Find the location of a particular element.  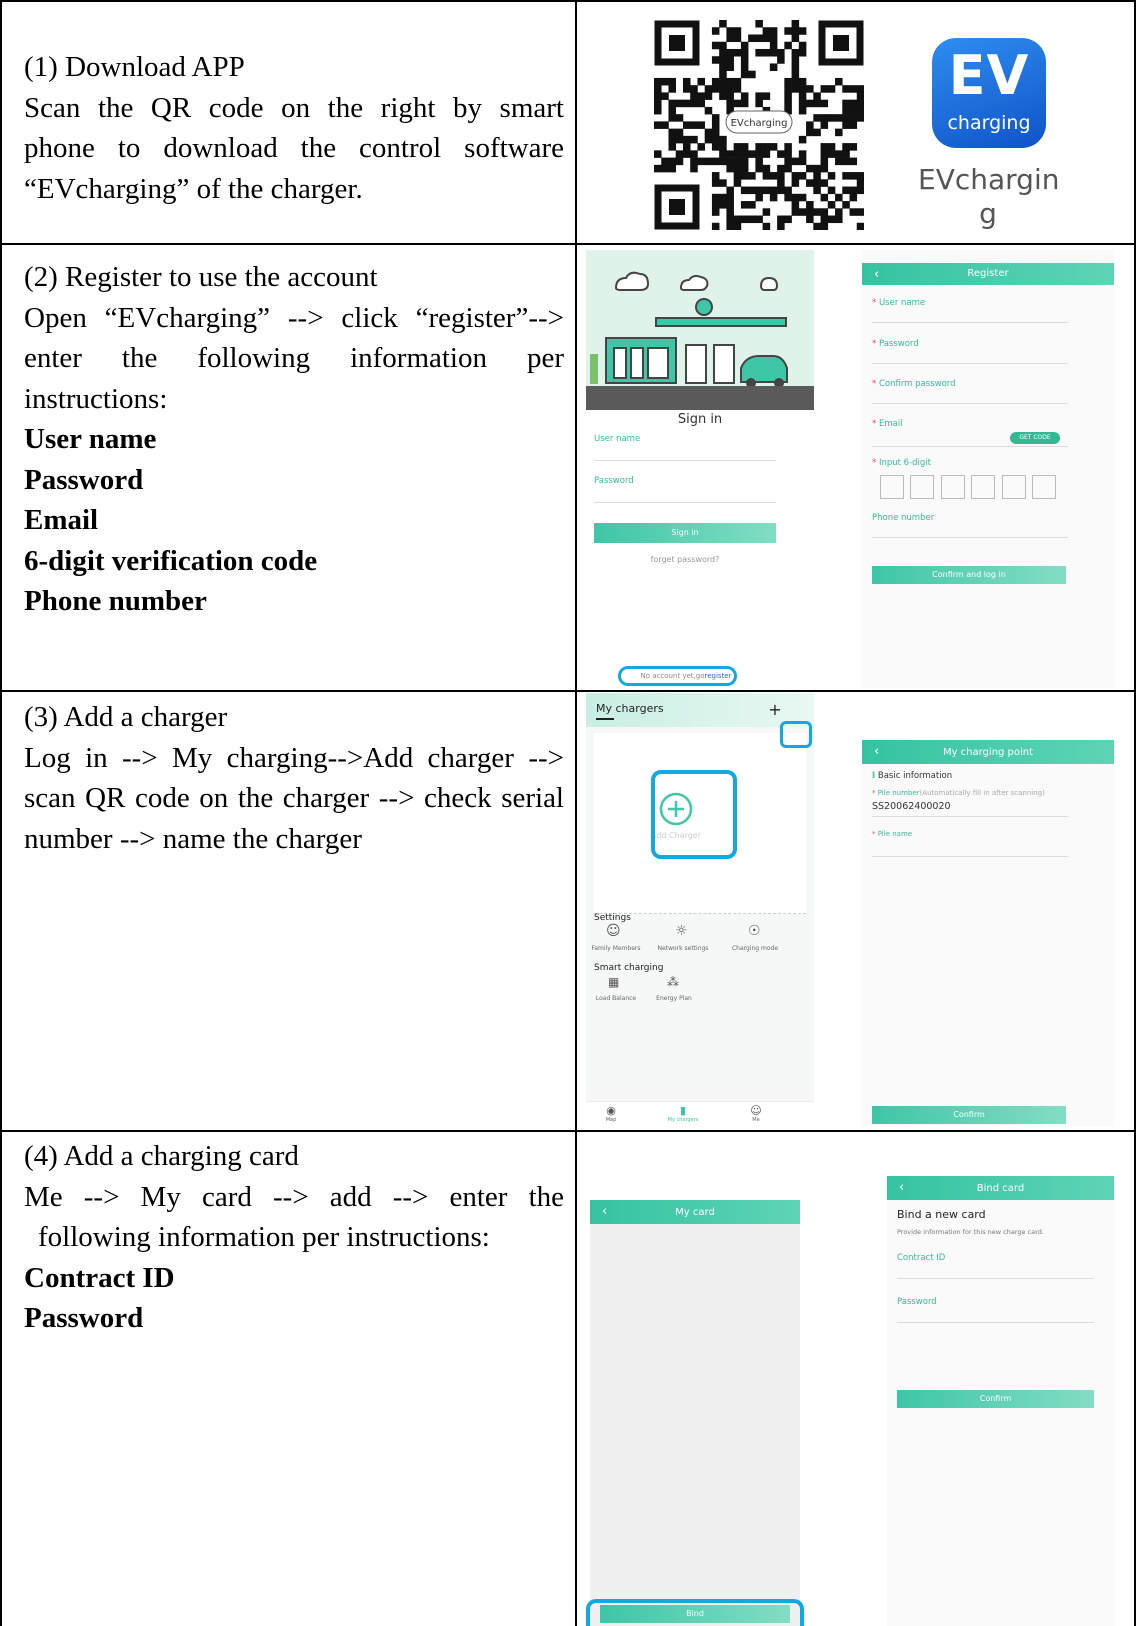

step-3-line: Log in --> My charging-->Add charger --> is located at coordinates (294, 757).